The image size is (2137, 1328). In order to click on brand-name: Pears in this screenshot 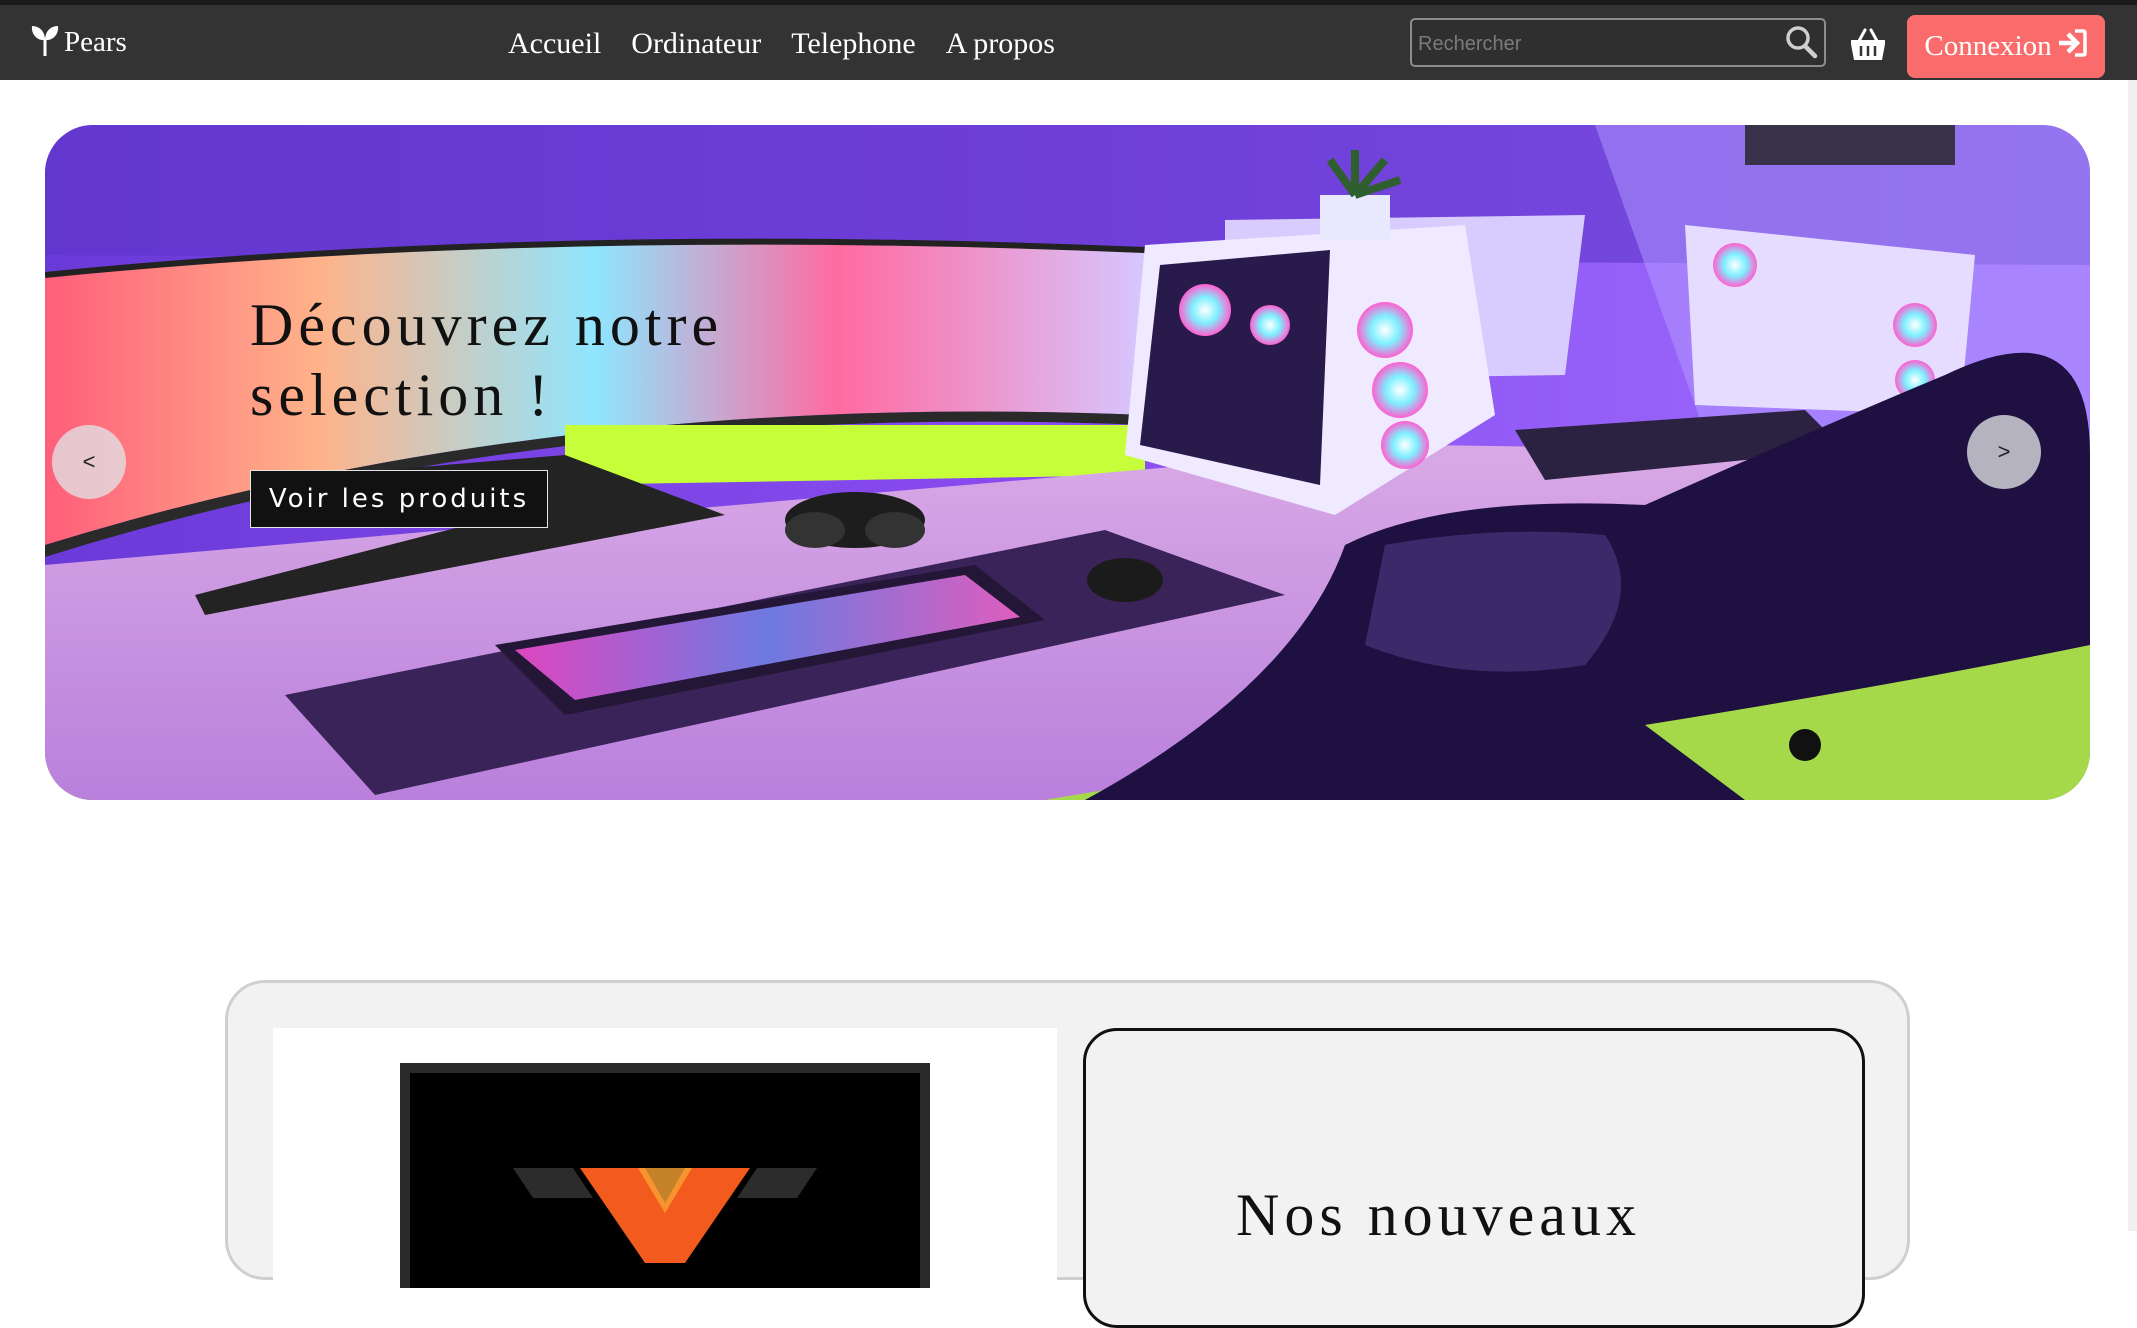, I will do `click(95, 42)`.